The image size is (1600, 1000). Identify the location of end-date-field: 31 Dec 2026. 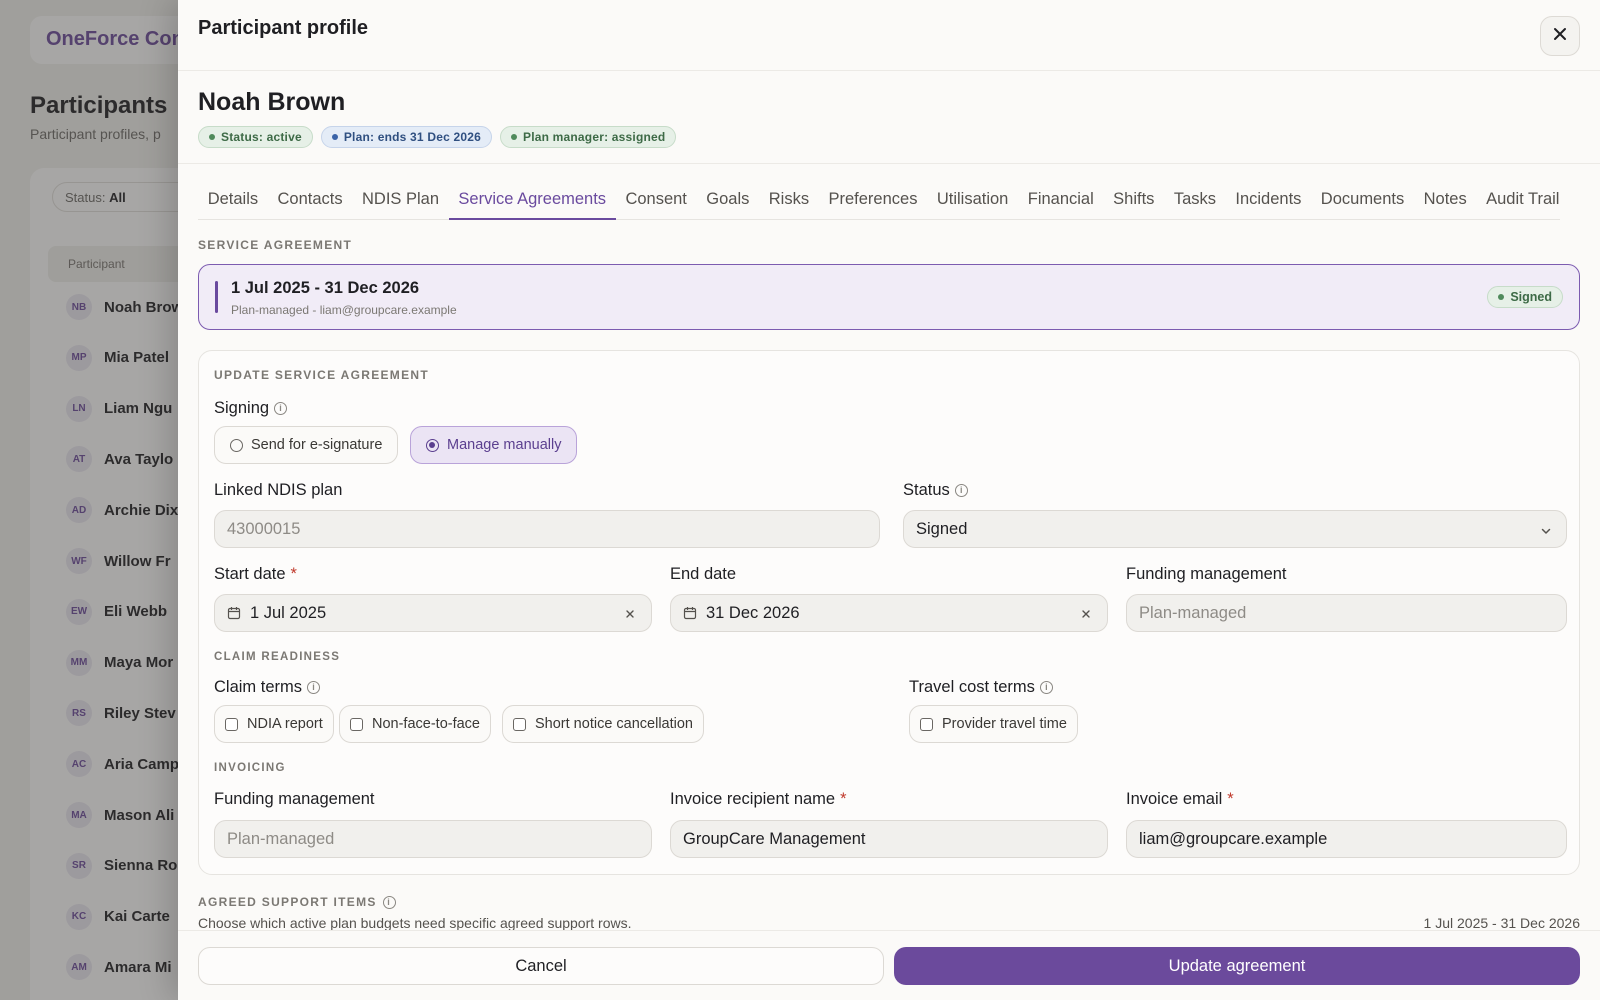
(889, 613).